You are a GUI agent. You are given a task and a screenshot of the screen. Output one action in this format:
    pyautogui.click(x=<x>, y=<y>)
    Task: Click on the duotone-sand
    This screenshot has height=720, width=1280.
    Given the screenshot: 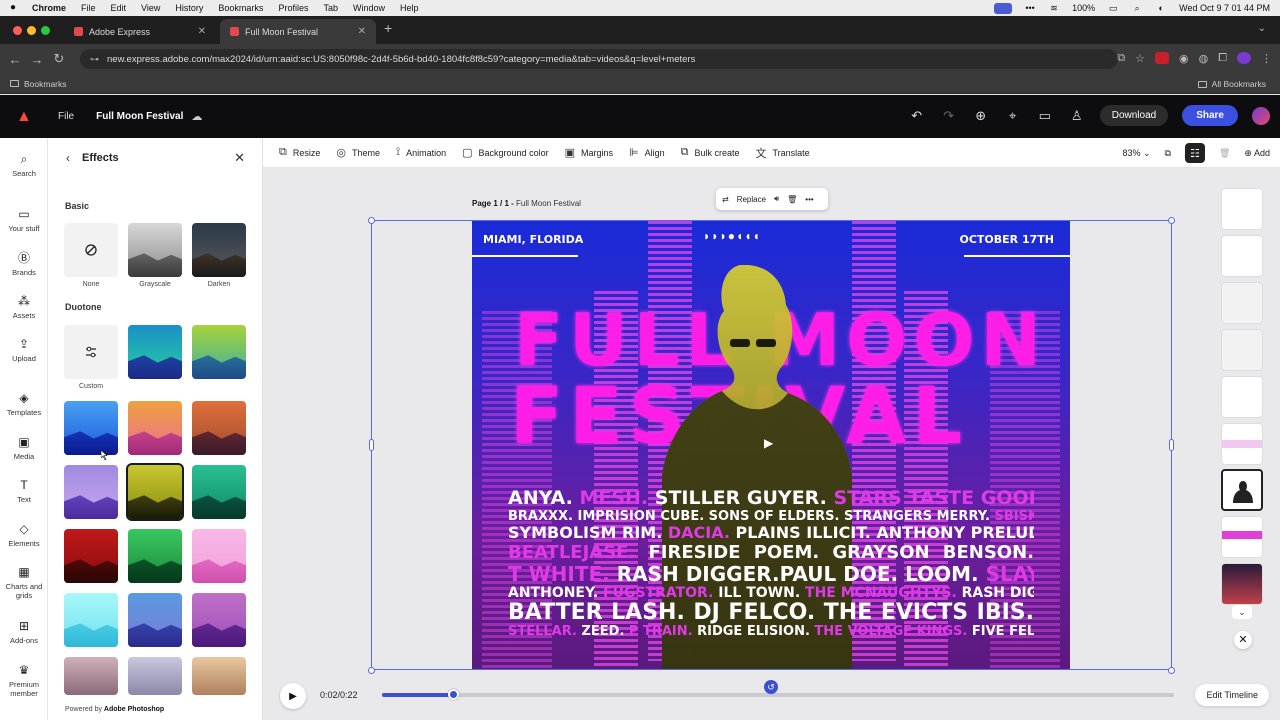 What is the action you would take?
    pyautogui.click(x=219, y=676)
    